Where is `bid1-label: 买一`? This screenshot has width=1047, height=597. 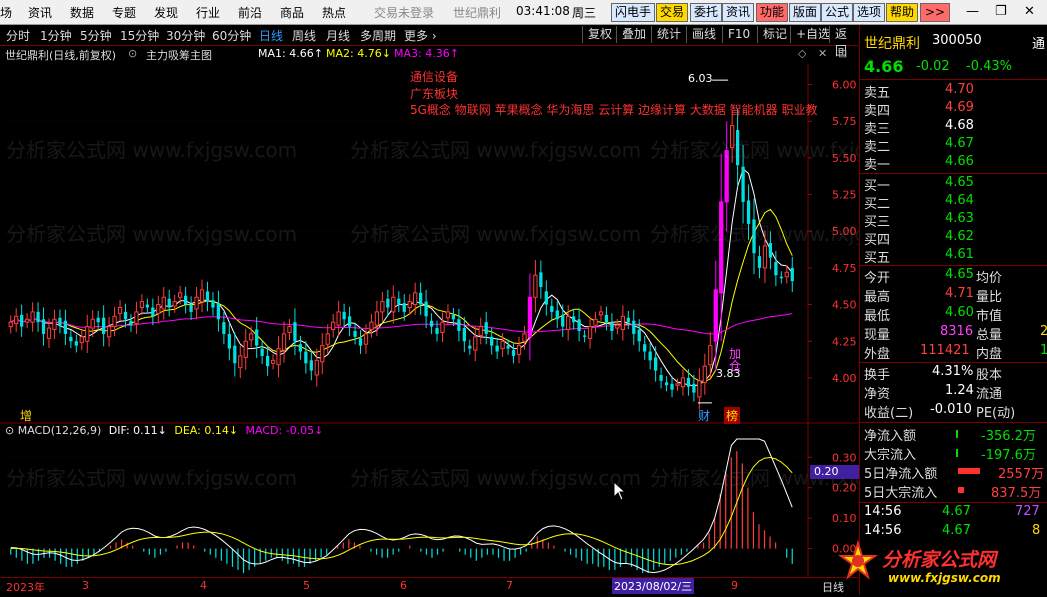
bid1-label: 买一 is located at coordinates (877, 186).